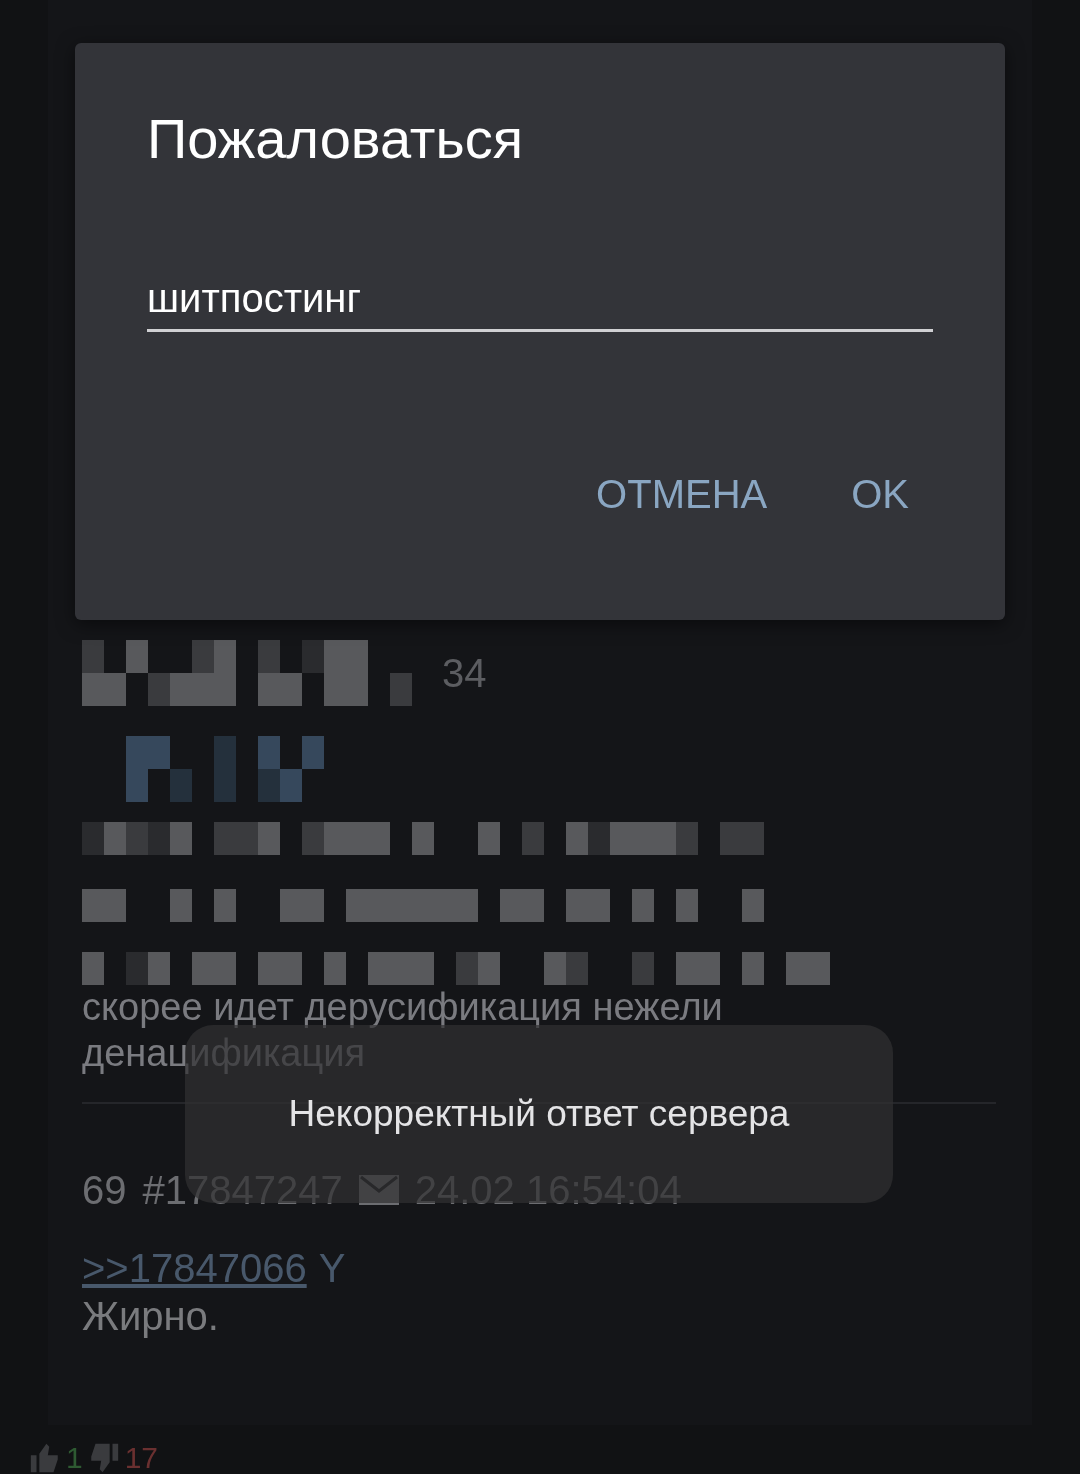 This screenshot has width=1080, height=1474. I want to click on cancel-button: ОТМЕНА, so click(682, 494).